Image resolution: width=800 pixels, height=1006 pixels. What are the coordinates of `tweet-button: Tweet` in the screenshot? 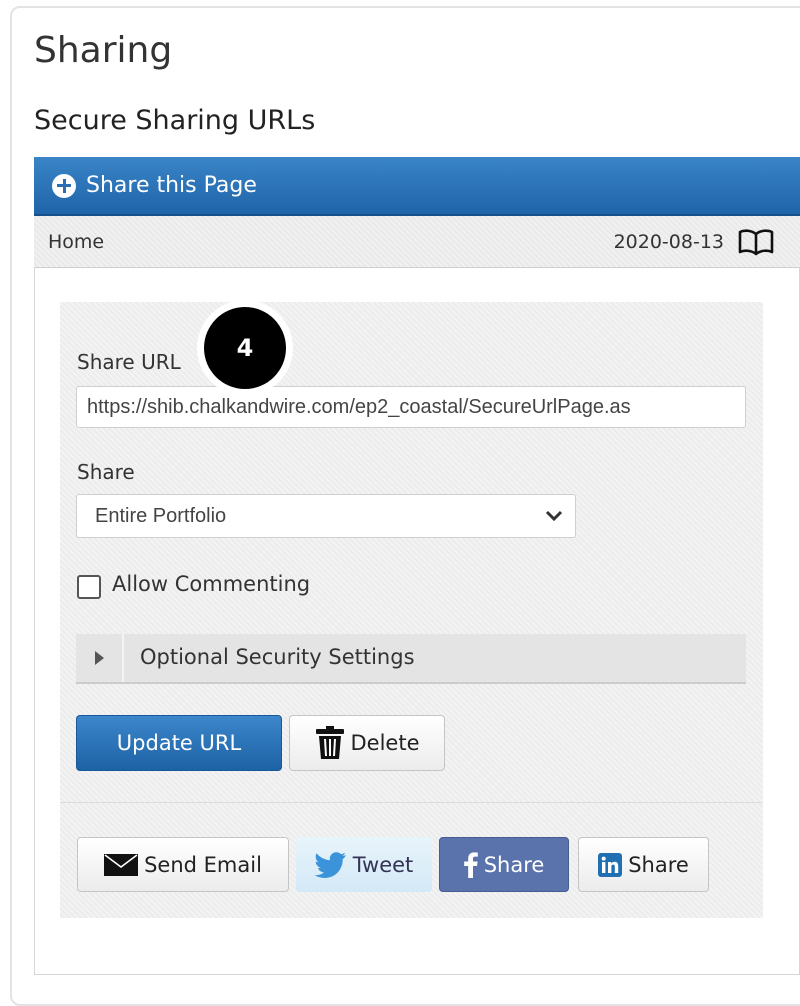 It's located at (364, 864).